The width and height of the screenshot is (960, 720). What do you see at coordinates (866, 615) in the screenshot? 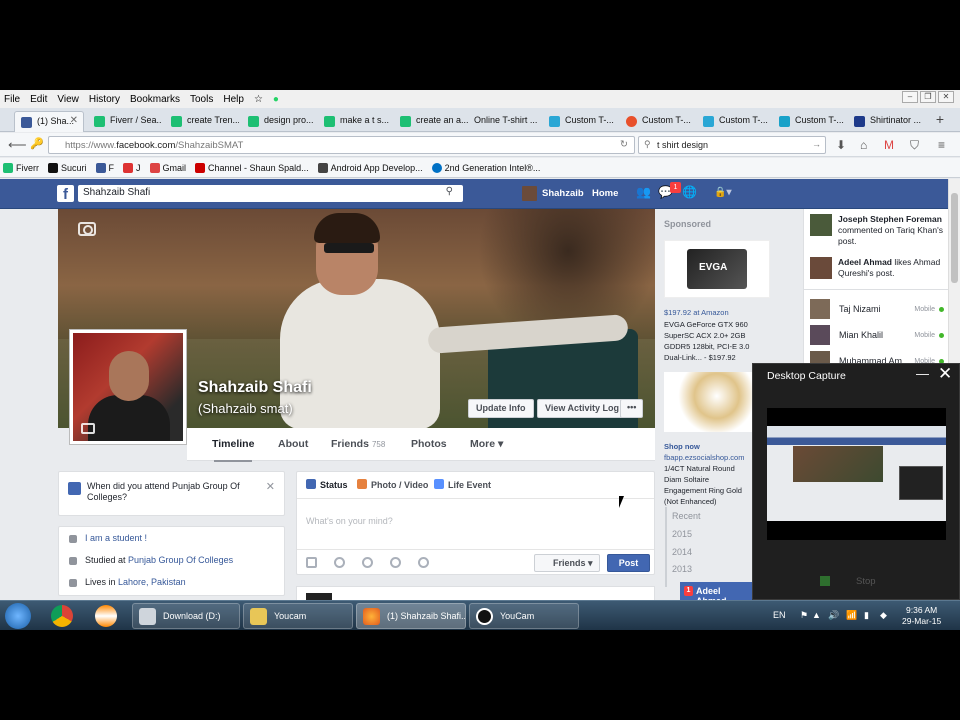
I see `battery-icon: ▮` at bounding box center [866, 615].